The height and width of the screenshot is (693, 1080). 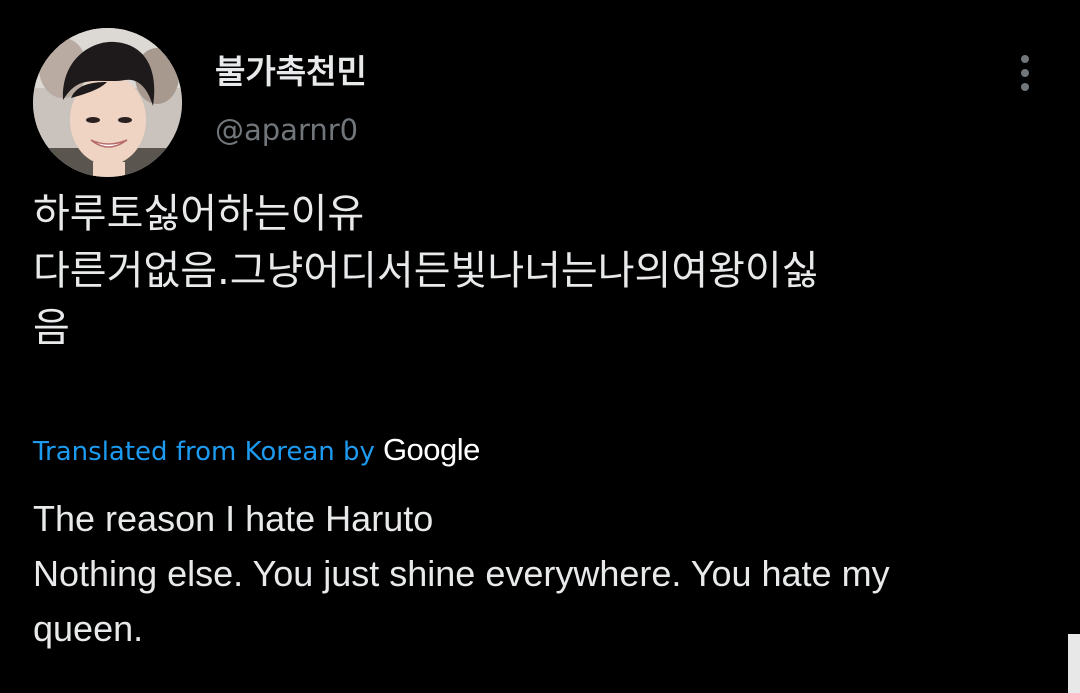 I want to click on google-logo: Google, so click(x=431, y=449).